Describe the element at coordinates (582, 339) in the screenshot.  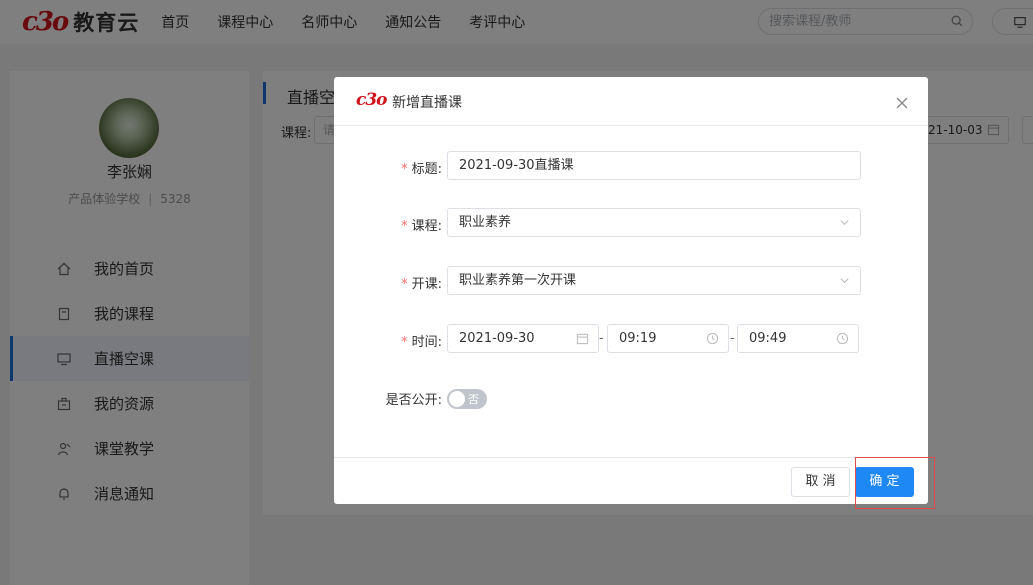
I see `calendar-icon` at that location.